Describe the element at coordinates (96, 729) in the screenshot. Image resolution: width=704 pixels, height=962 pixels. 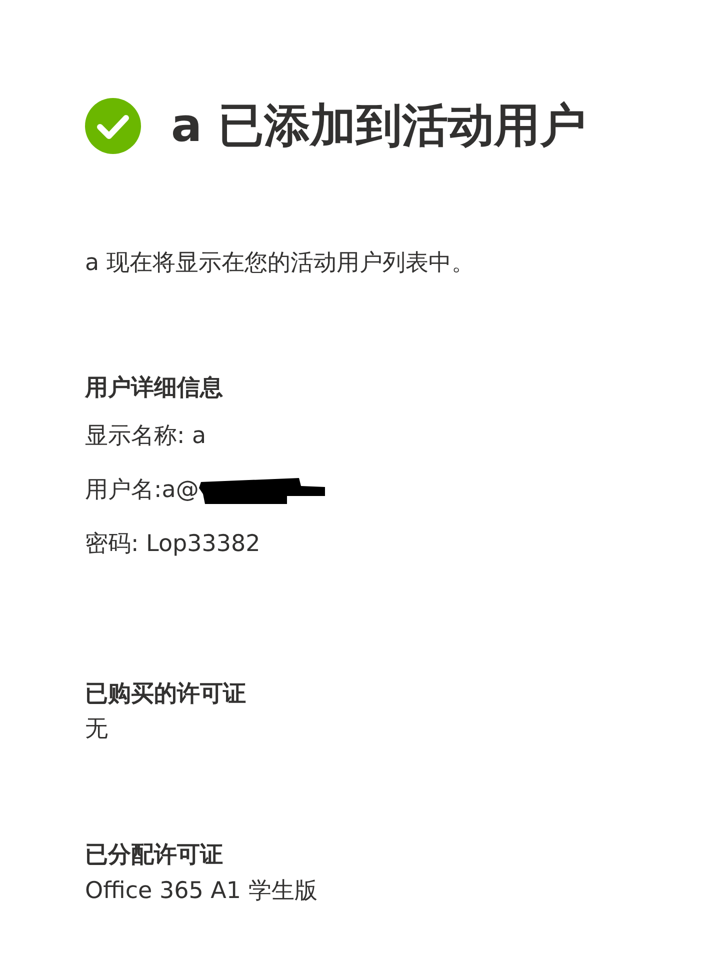
I see `detail-text: 无` at that location.